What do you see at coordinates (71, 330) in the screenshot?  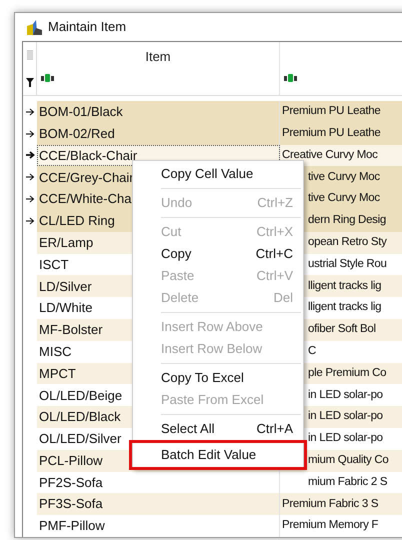 I see `table-cell-text: MF-Bolster` at bounding box center [71, 330].